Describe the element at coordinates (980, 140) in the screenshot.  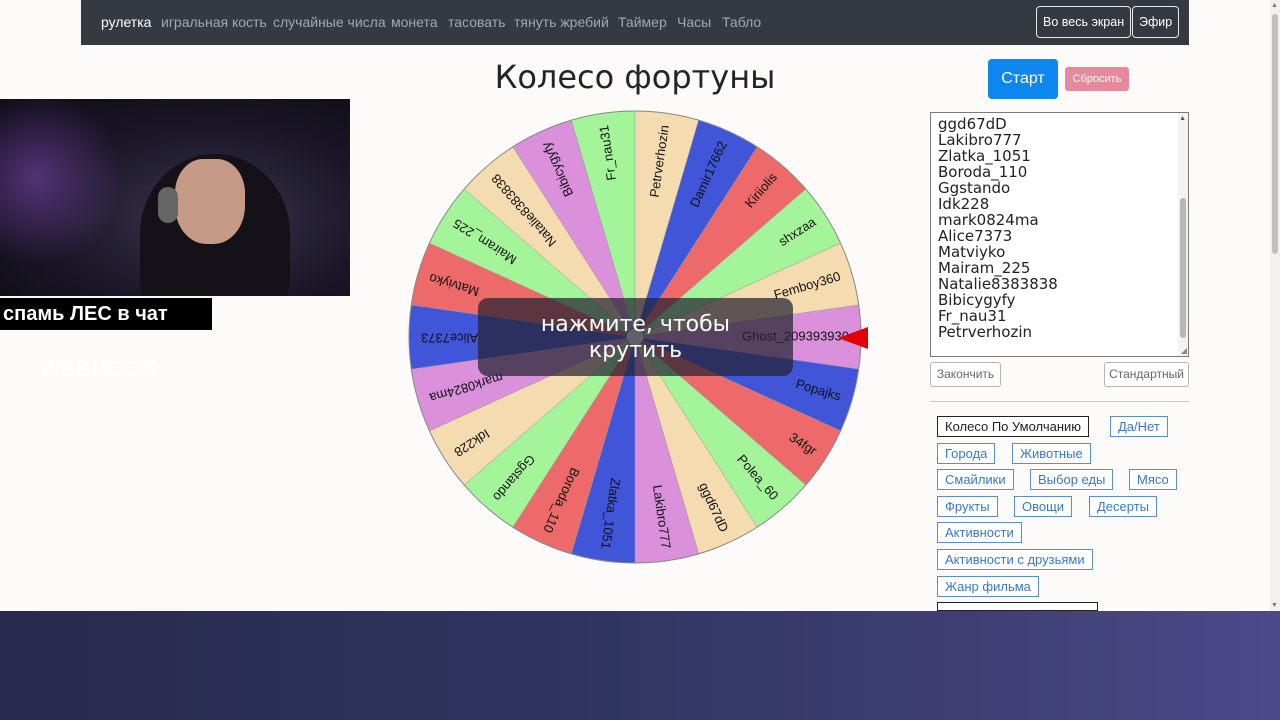
I see `names-list-item: Lakibro777` at that location.